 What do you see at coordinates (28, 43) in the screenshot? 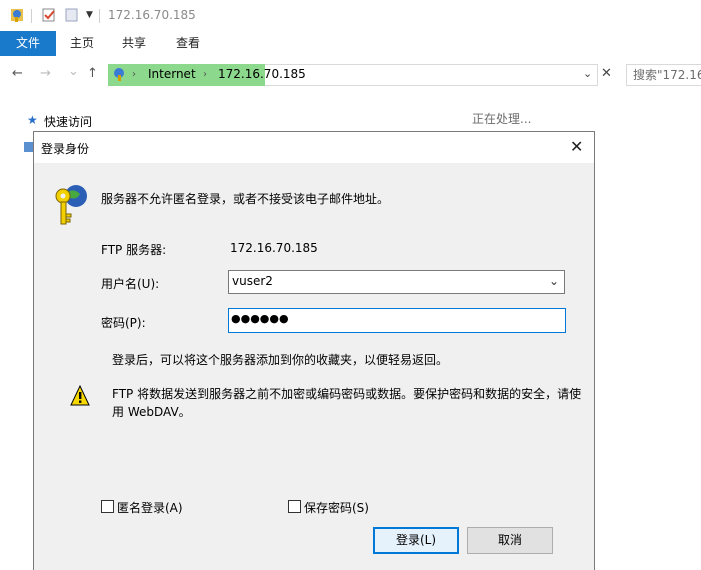
I see `tab-file: 文件` at bounding box center [28, 43].